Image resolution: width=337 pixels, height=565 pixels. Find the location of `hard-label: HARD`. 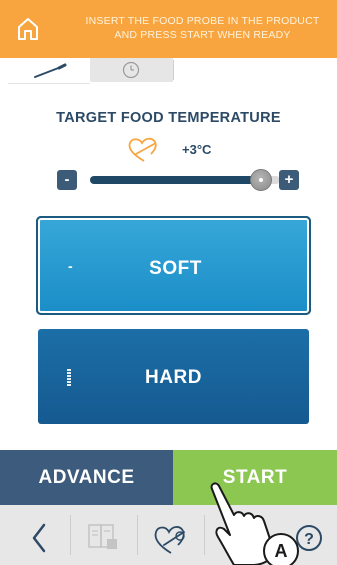

hard-label: HARD is located at coordinates (173, 377).